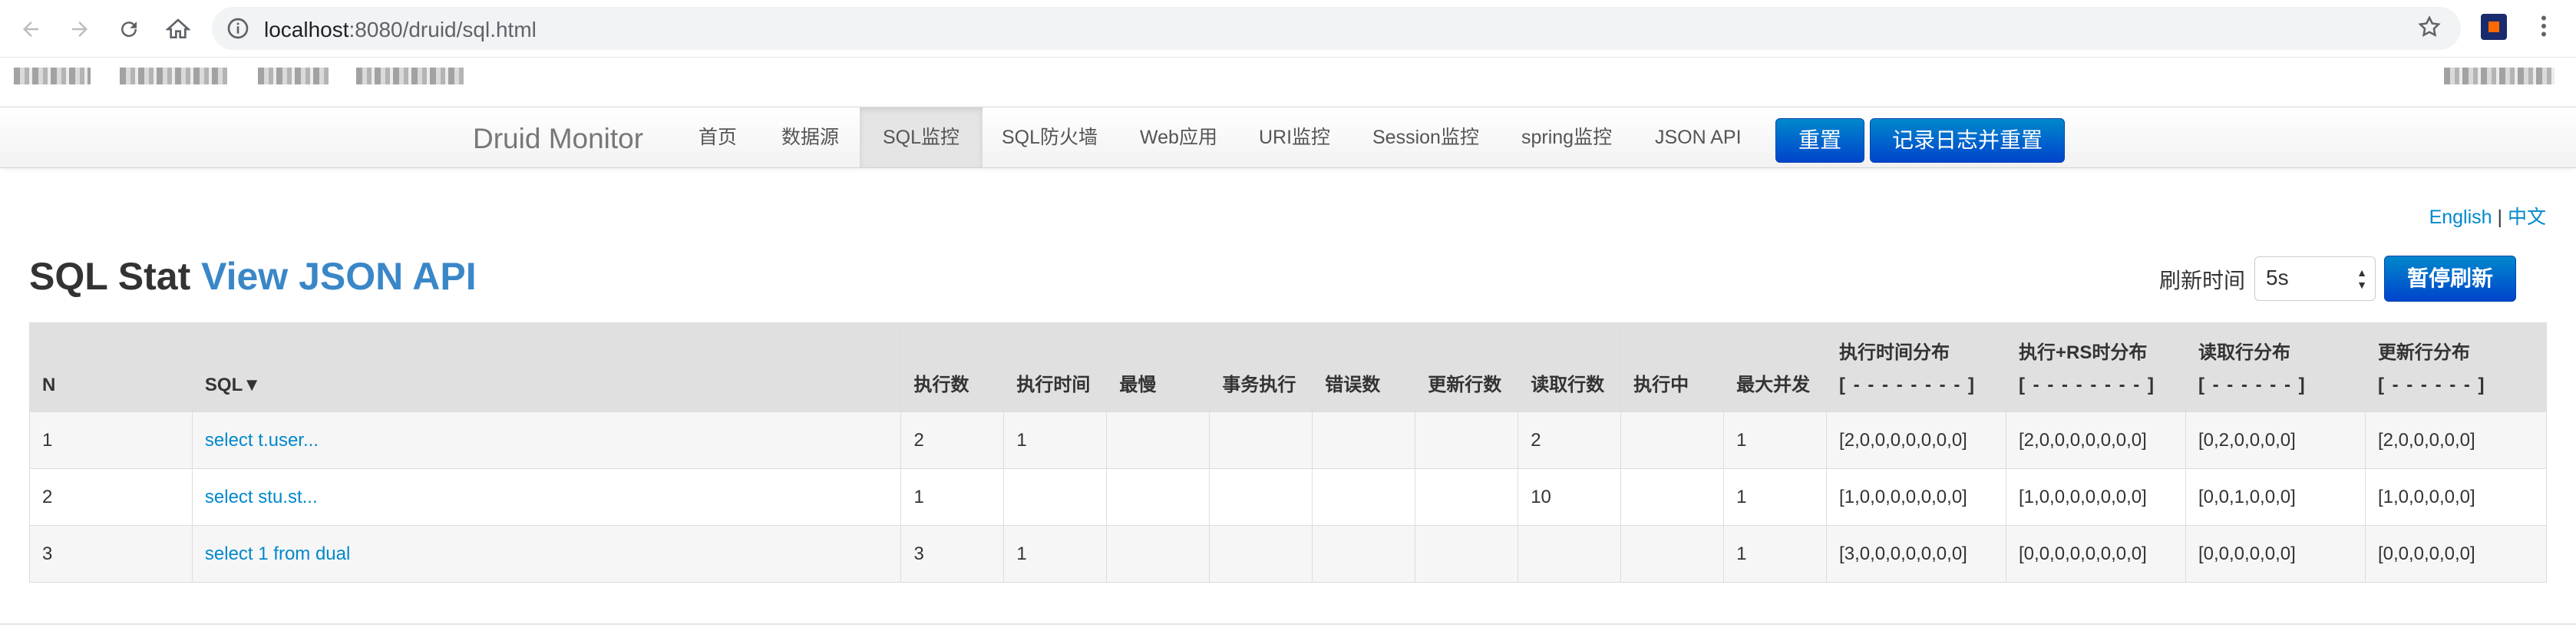 The image size is (2576, 631). I want to click on nav-item-datasource: 数据源, so click(810, 137).